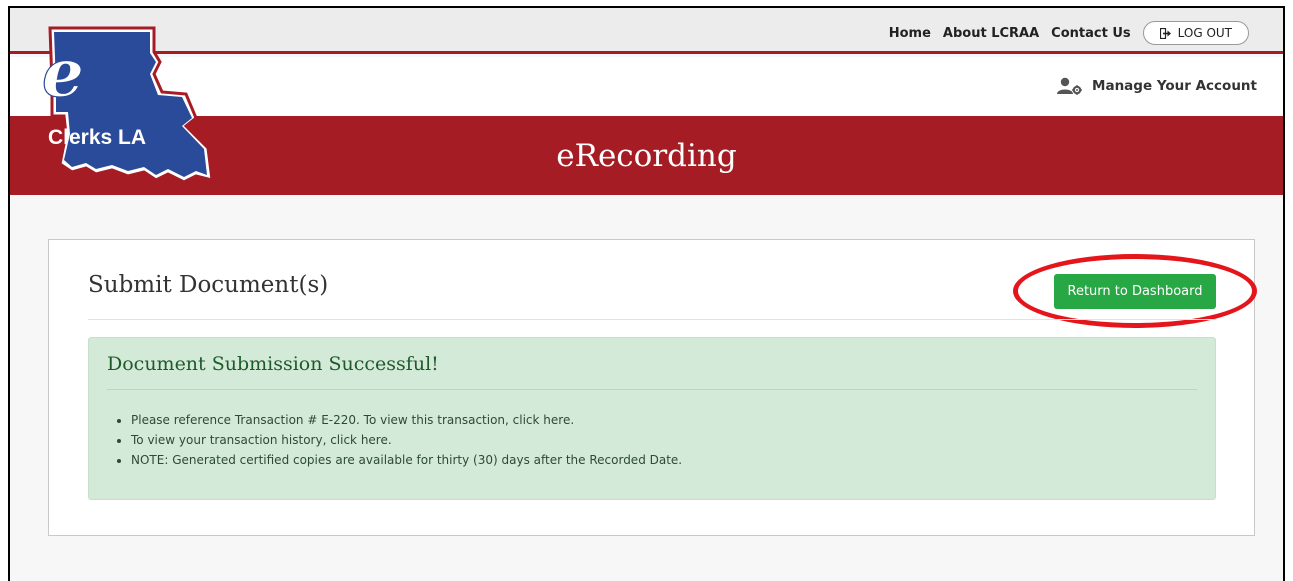 The height and width of the screenshot is (581, 1293). What do you see at coordinates (126, 107) in the screenshot?
I see `eclerks-la-logo: e Clerks LA` at bounding box center [126, 107].